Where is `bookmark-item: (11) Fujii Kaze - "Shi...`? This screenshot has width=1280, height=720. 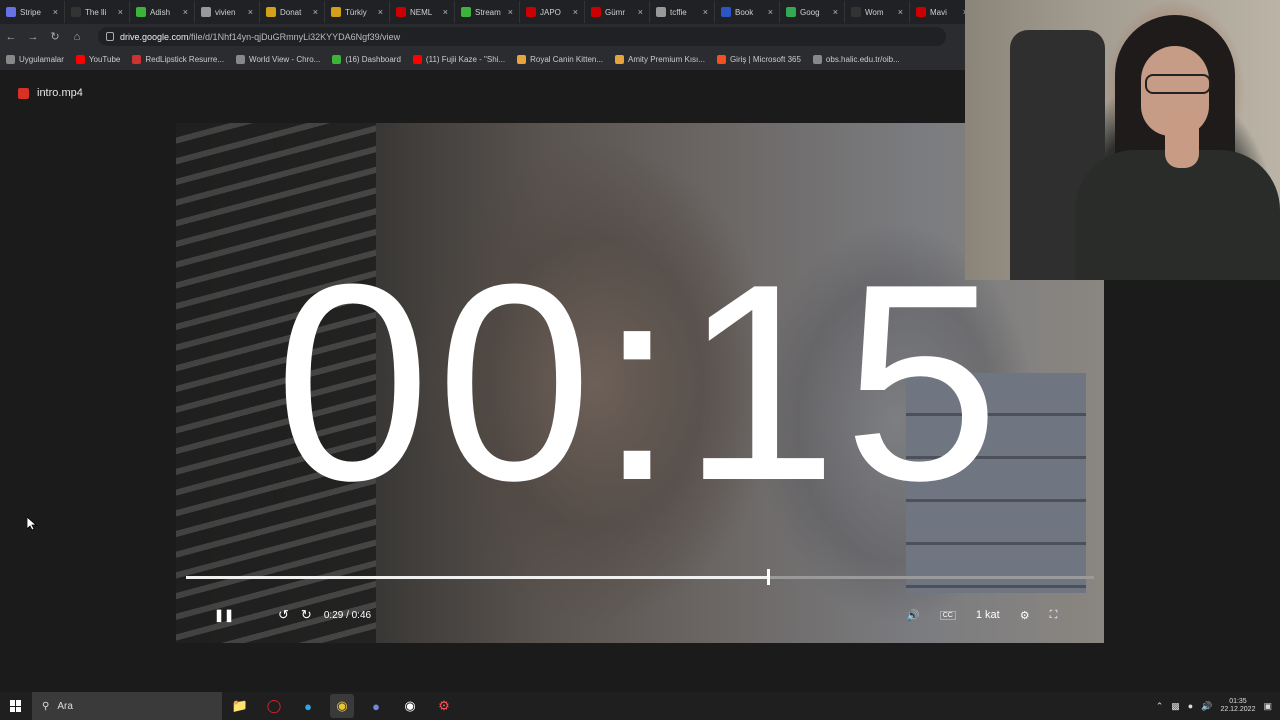
bookmark-item: (11) Fujii Kaze - "Shi... is located at coordinates (459, 59).